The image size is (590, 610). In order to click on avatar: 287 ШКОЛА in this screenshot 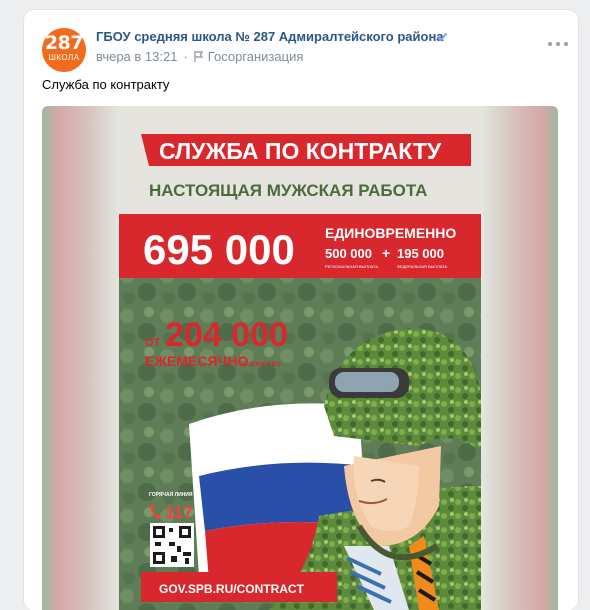, I will do `click(64, 50)`.